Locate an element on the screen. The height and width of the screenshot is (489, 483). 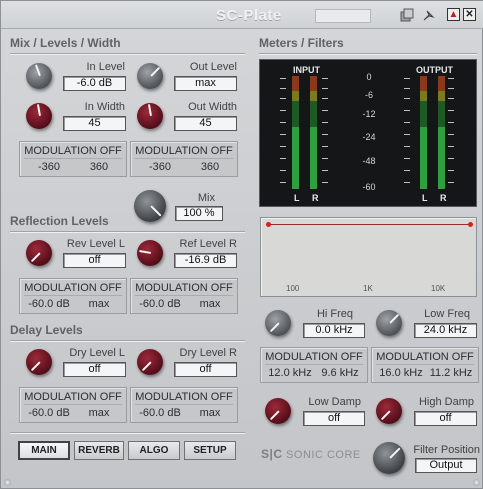
out-width-label: Out Width is located at coordinates (212, 107).